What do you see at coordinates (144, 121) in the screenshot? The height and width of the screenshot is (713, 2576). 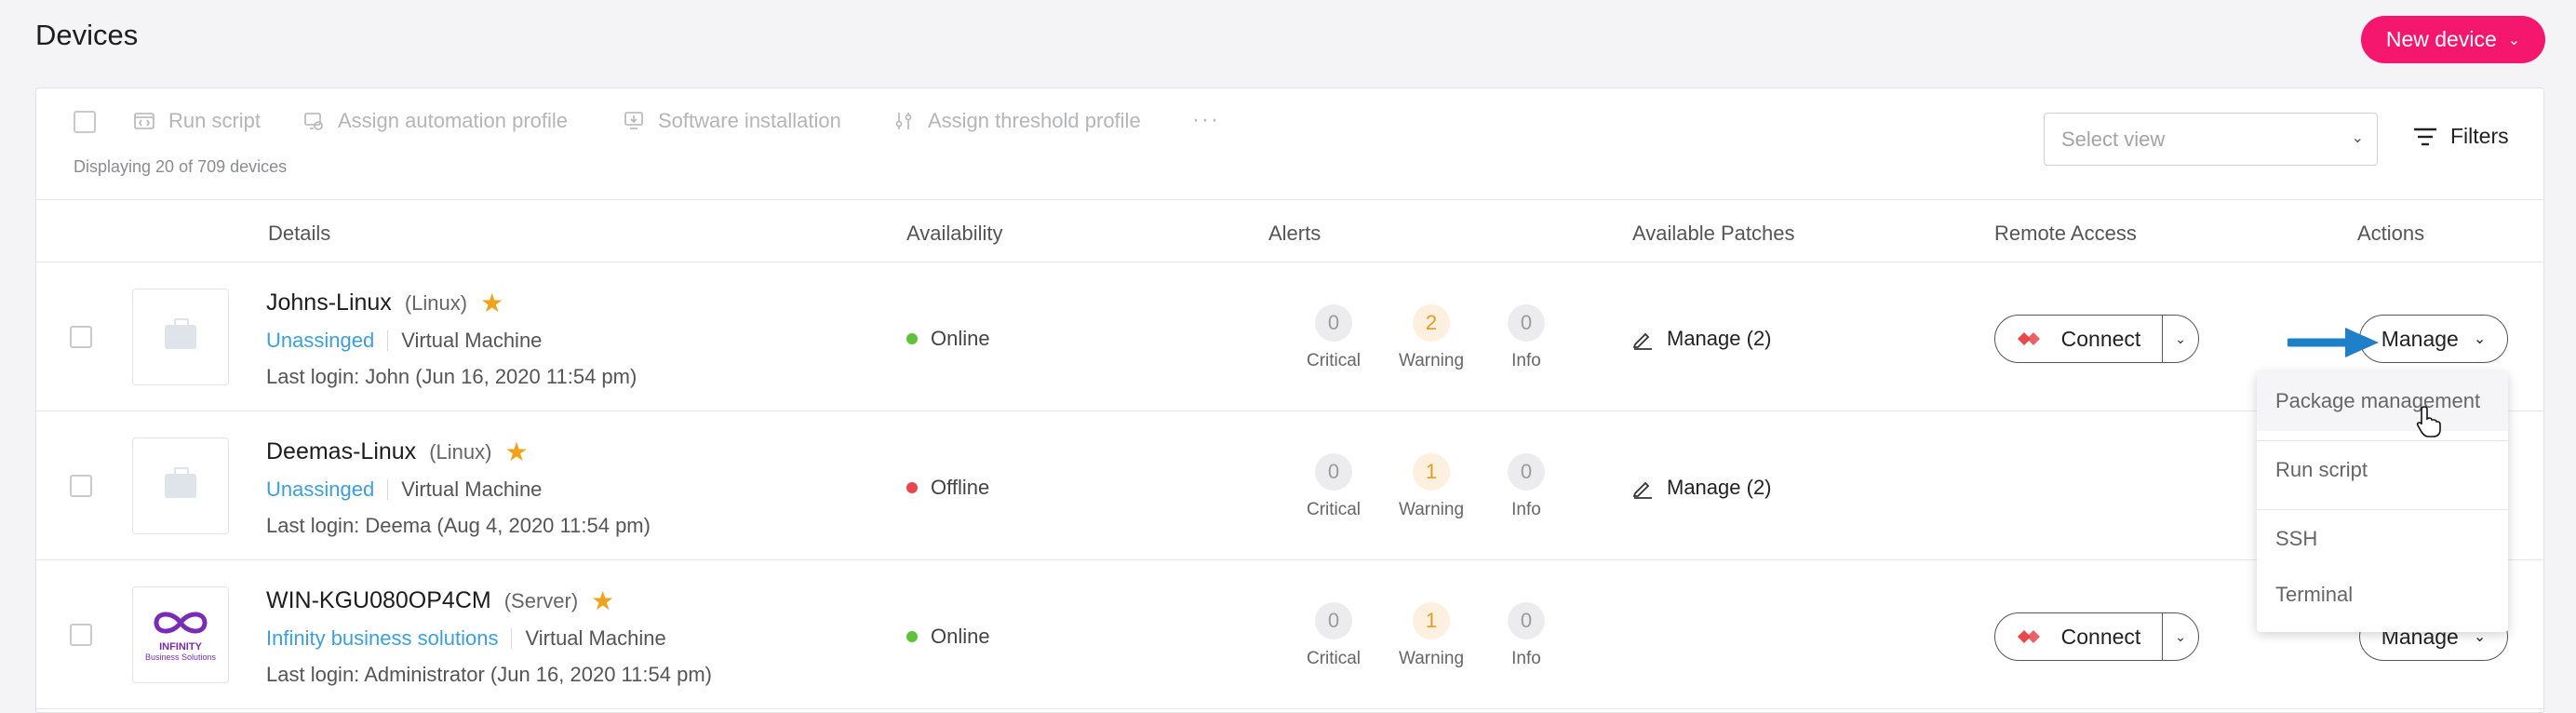 I see `code-window-icon` at bounding box center [144, 121].